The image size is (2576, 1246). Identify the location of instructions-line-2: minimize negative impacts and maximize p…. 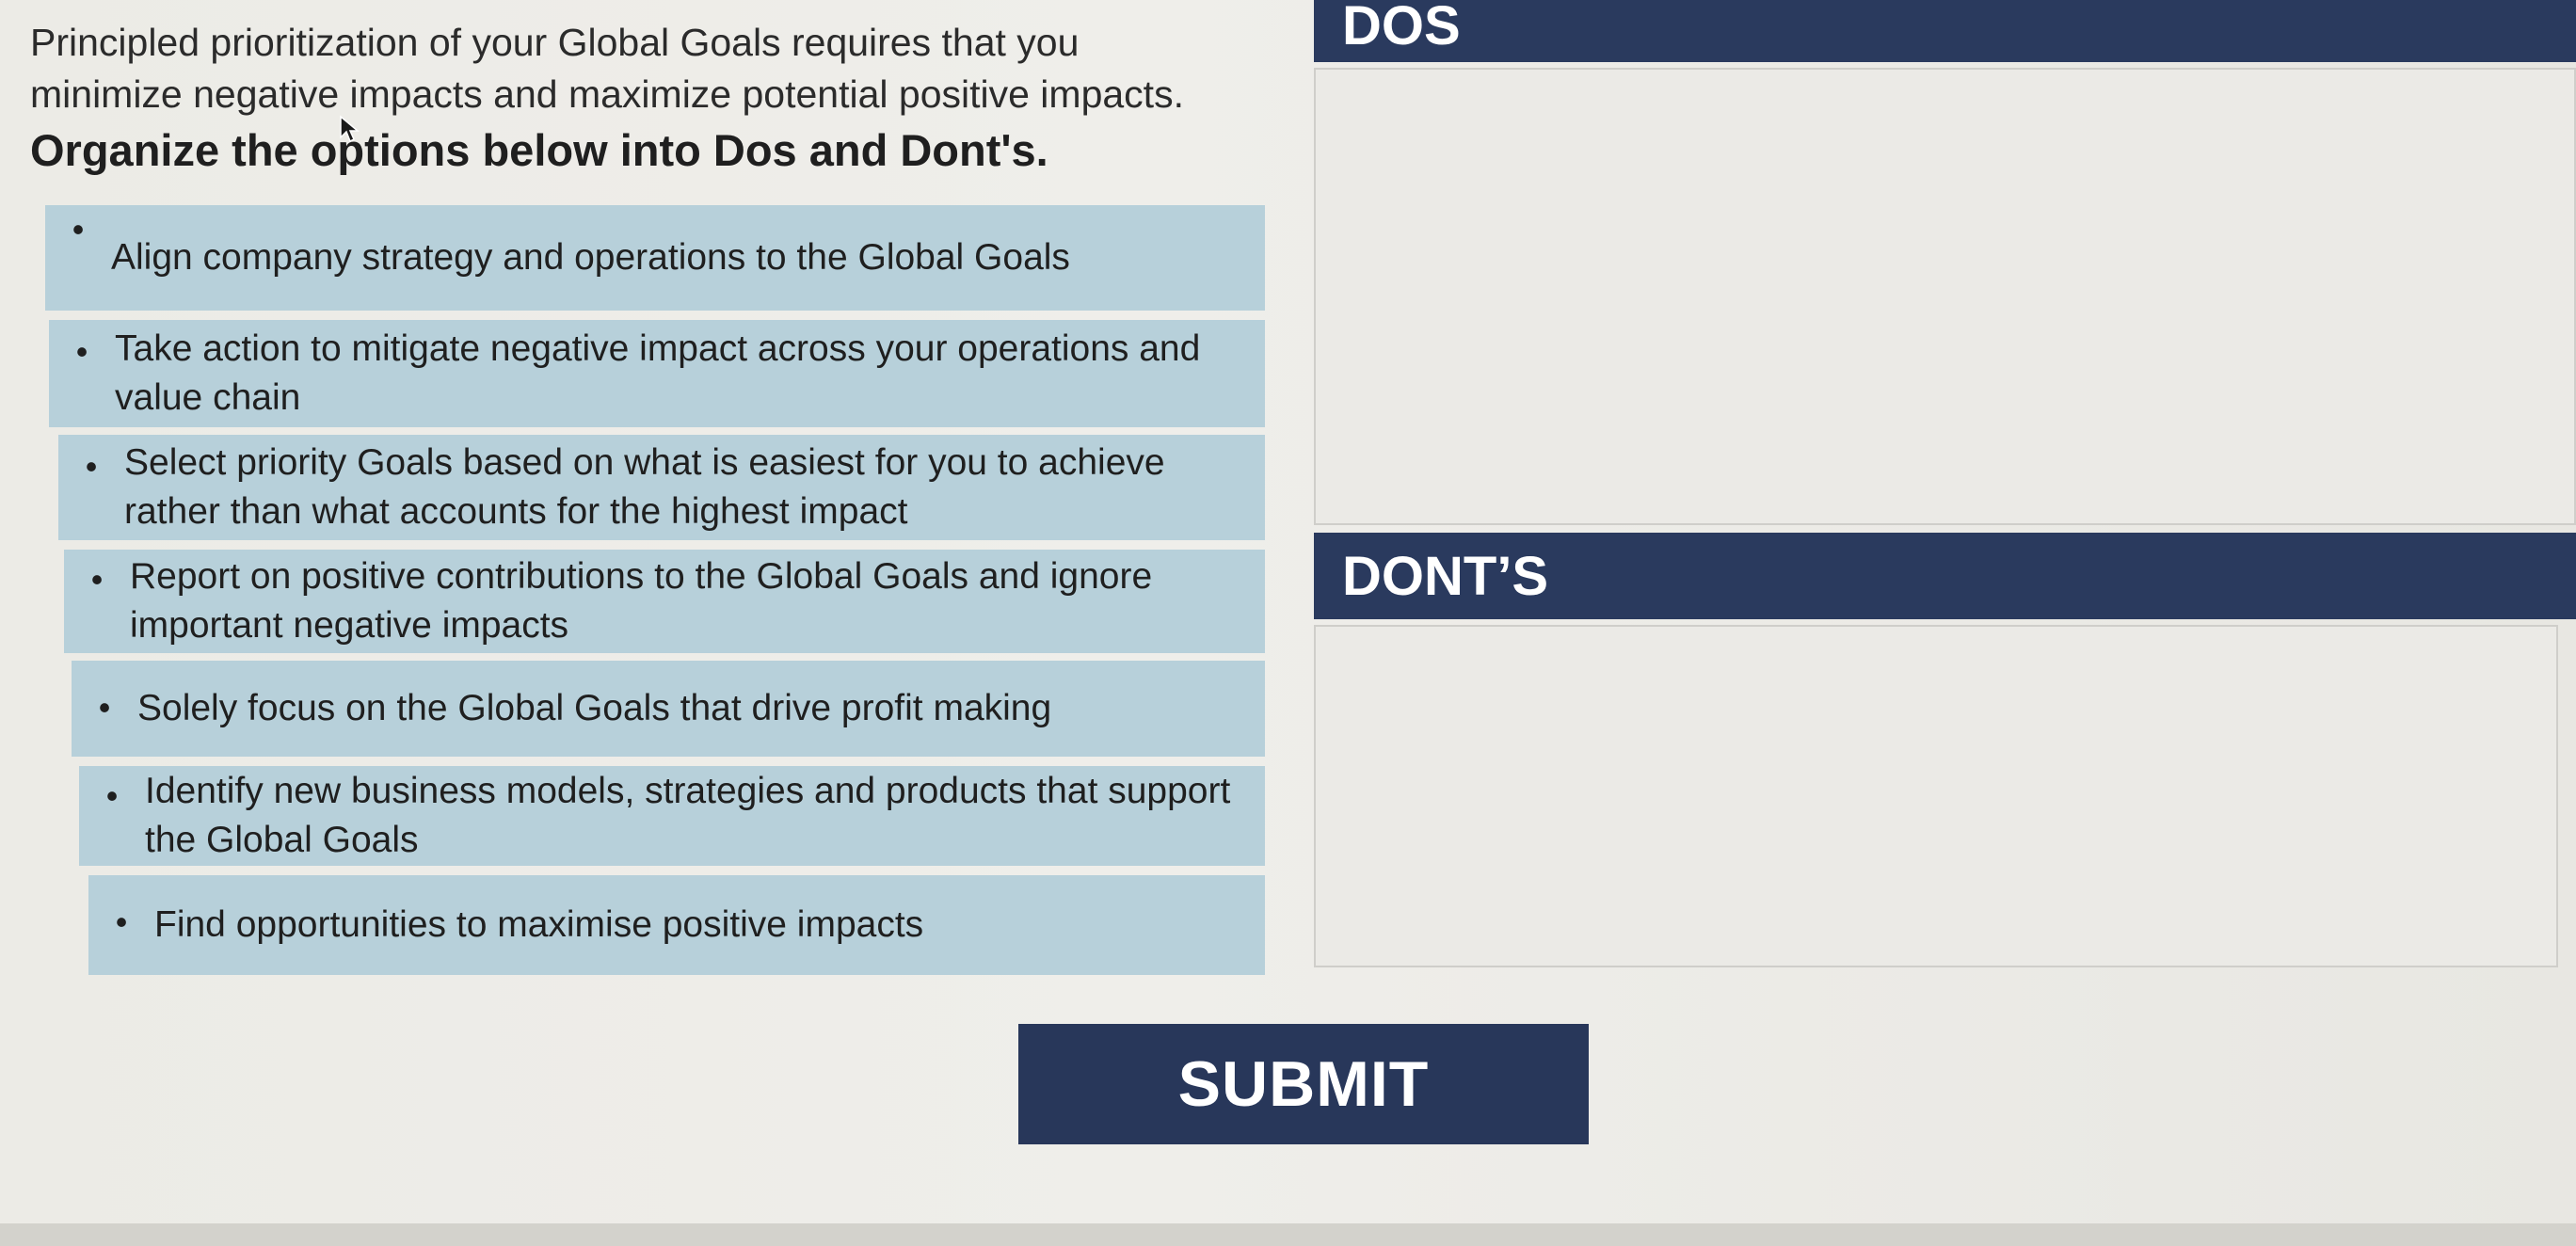
(607, 94).